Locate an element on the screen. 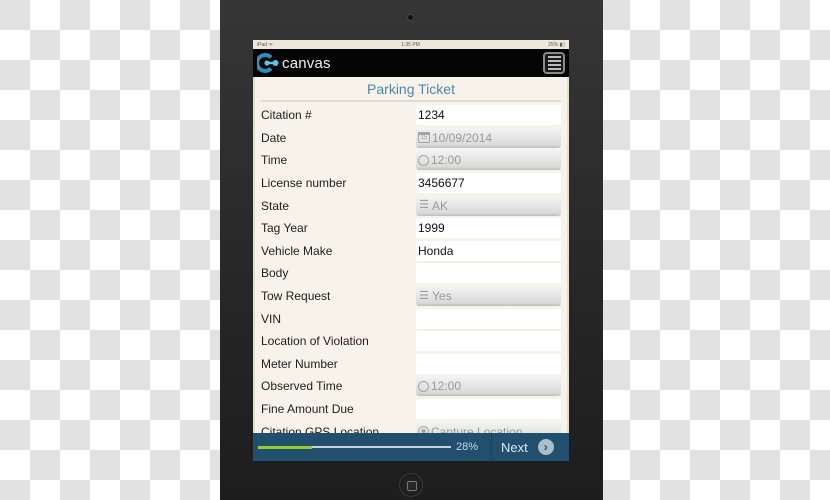  field-label: Tow Request is located at coordinates (296, 296).